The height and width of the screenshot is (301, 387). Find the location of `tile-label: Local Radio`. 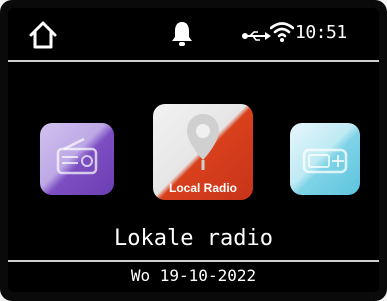

tile-label: Local Radio is located at coordinates (202, 188).